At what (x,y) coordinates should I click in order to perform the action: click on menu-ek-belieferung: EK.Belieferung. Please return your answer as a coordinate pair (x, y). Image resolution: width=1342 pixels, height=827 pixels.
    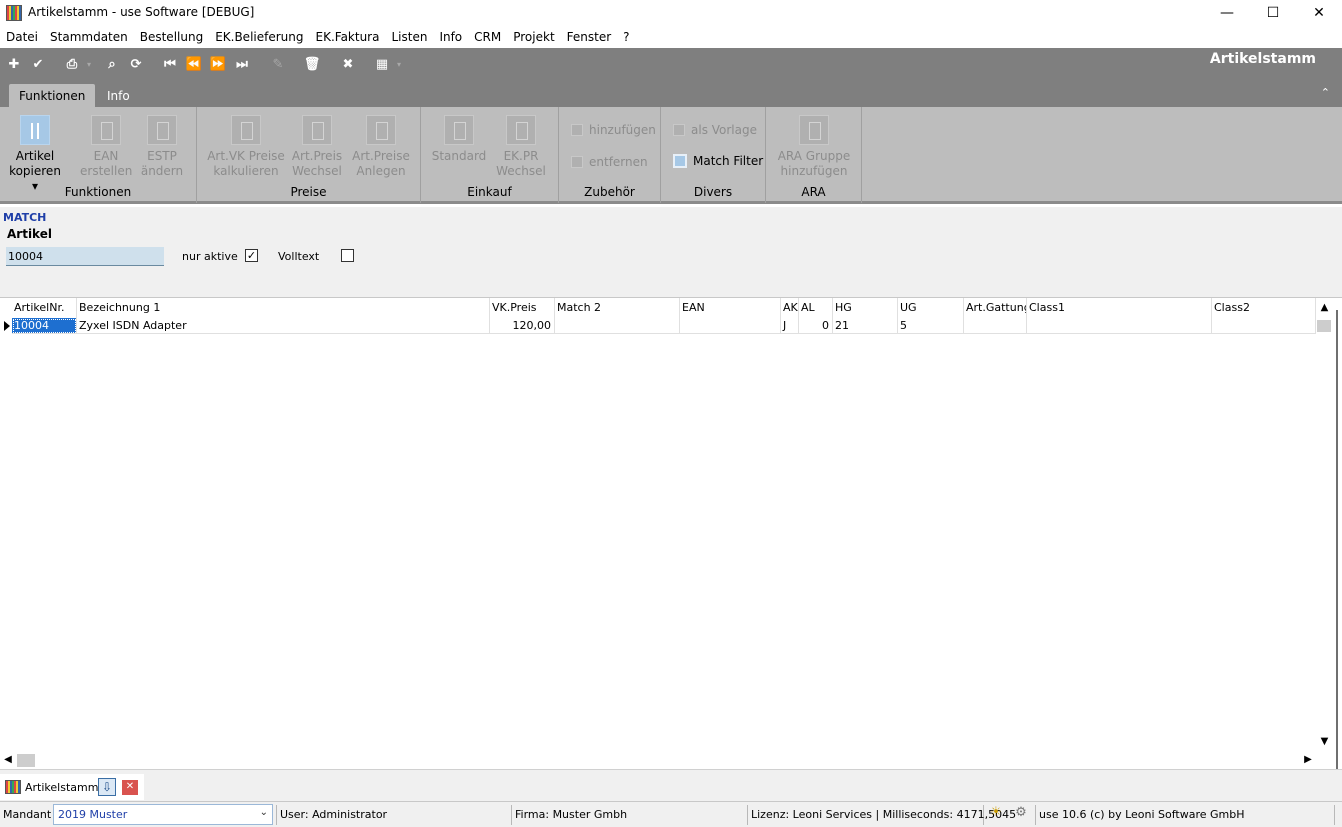
    Looking at the image, I should click on (259, 37).